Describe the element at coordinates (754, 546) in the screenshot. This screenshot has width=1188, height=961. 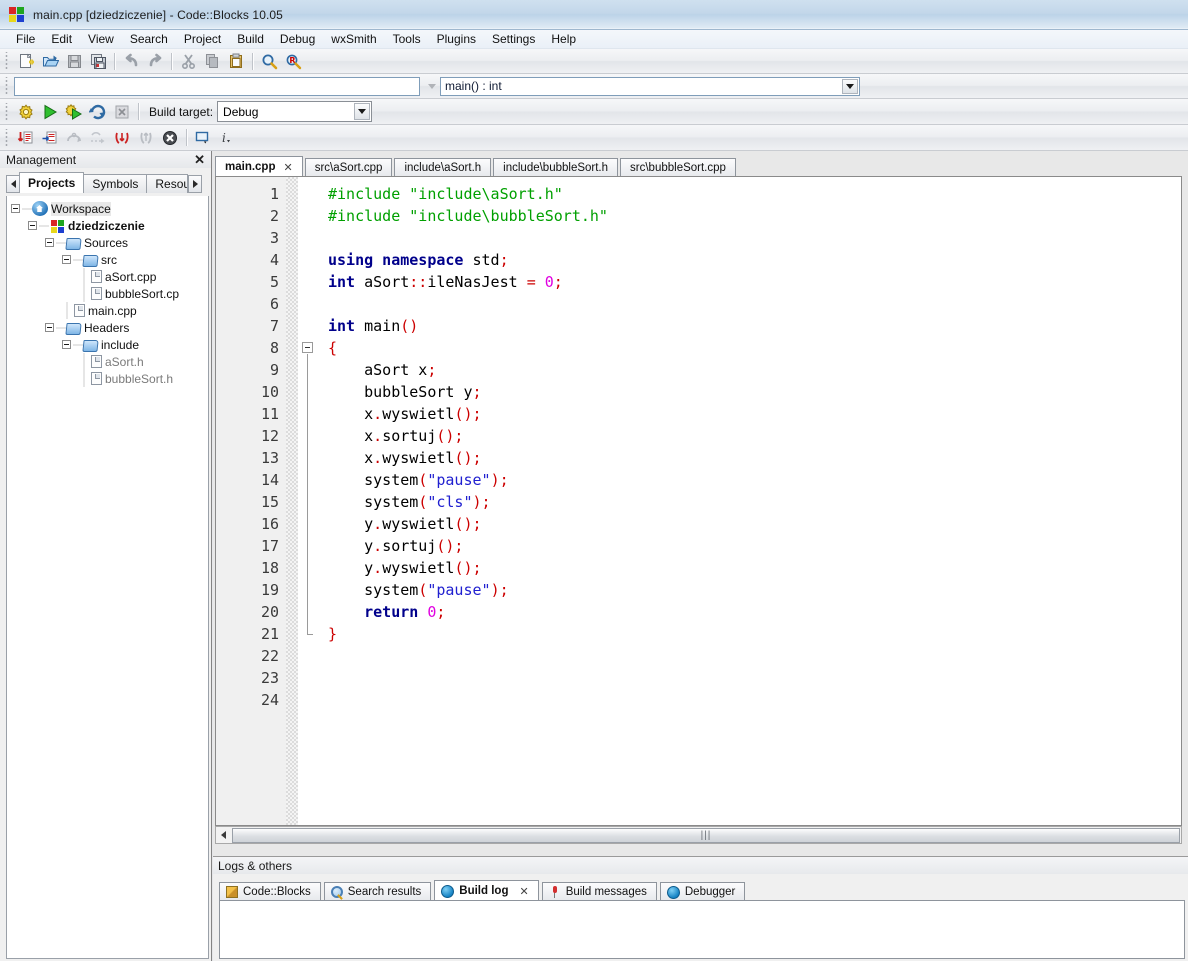
I see `code-line: y.sortuj();` at that location.